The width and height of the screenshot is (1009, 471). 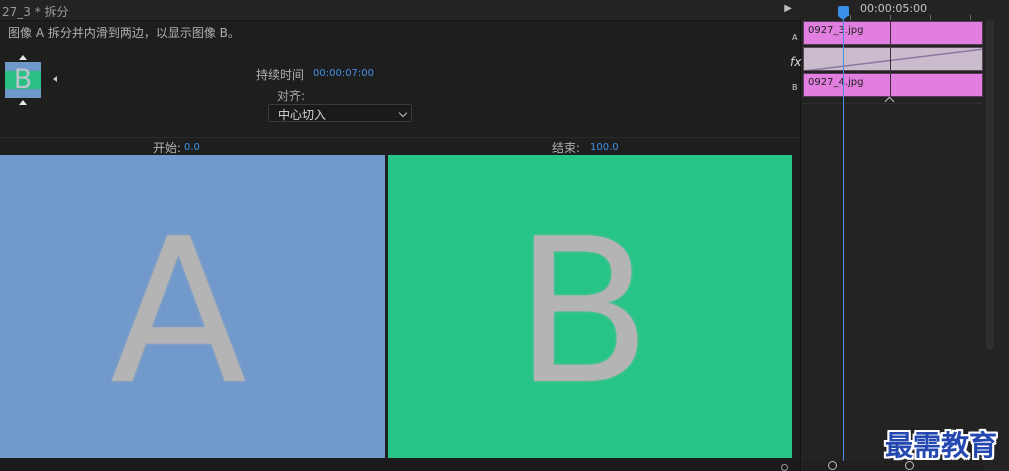 I want to click on playhead-tip, so click(x=843, y=18).